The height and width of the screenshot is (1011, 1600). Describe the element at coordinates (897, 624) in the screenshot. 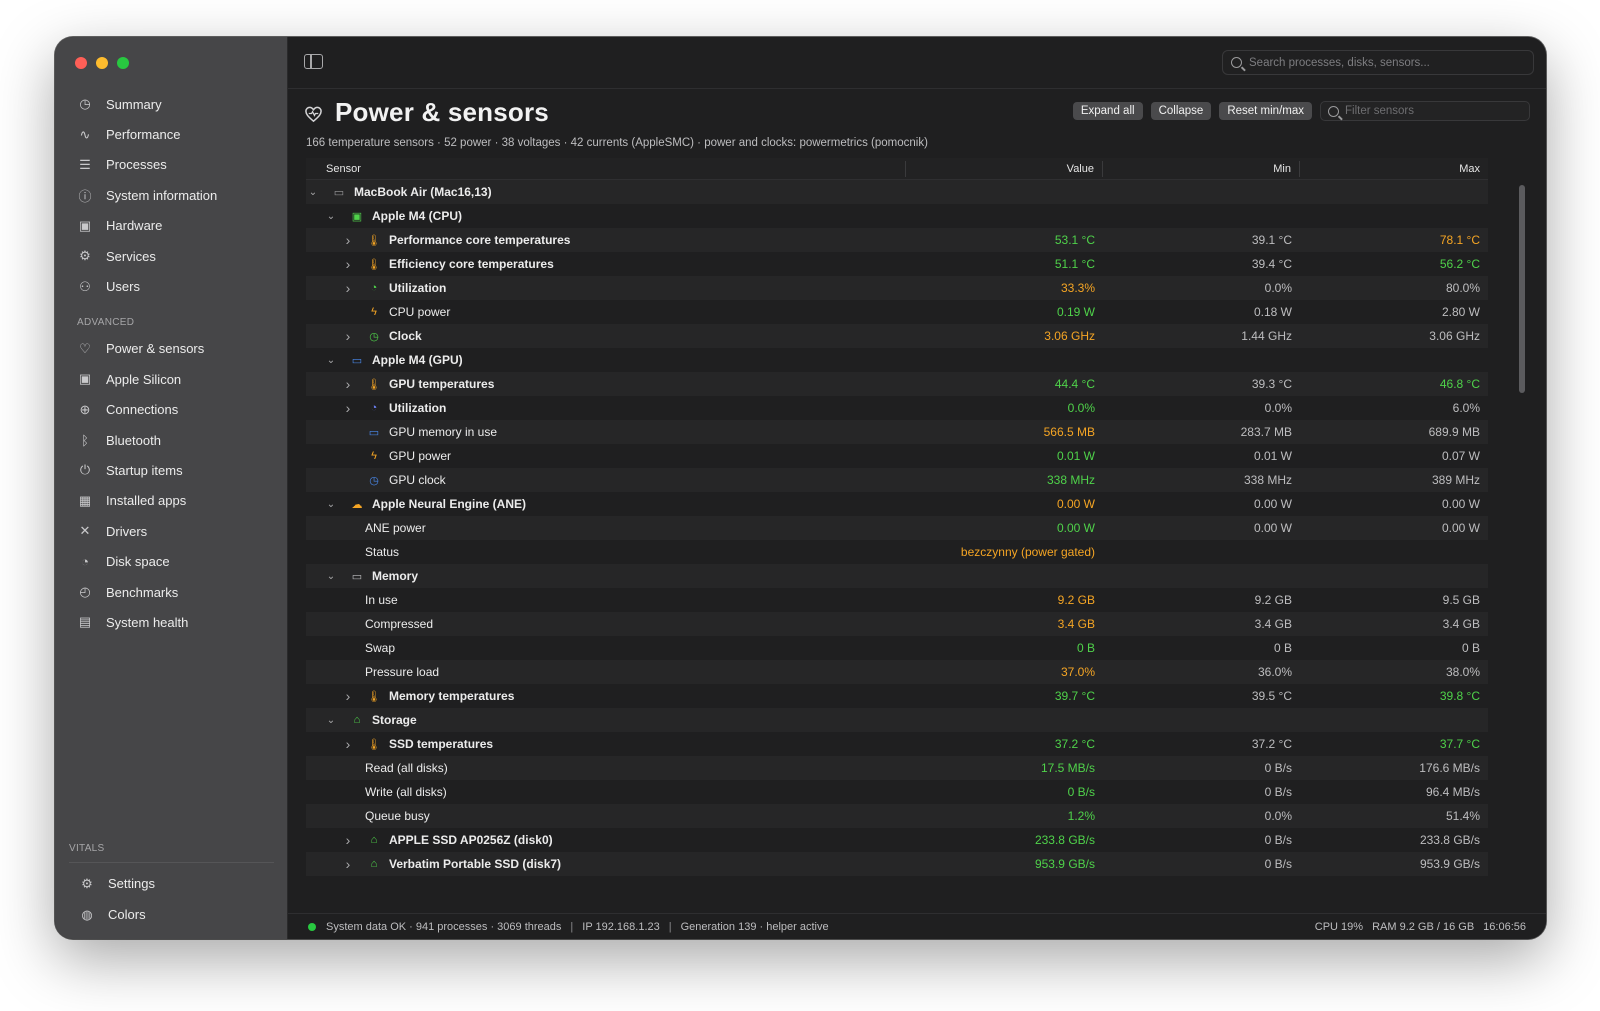

I see `table-row: Compressed 3.4 GB 3.4 GB 3.4 GB` at that location.